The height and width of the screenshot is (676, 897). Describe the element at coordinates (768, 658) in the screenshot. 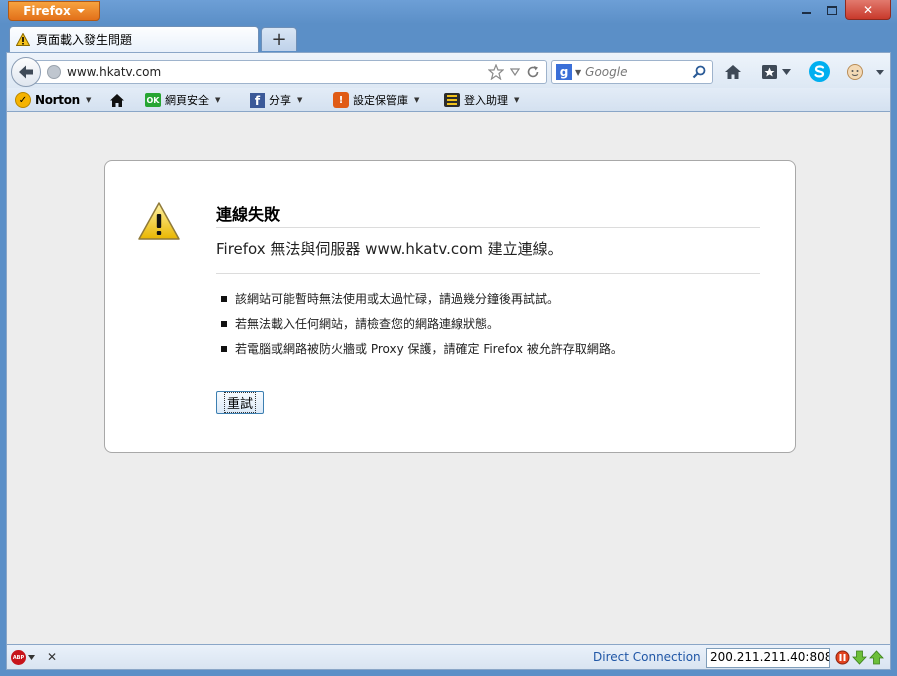

I see `proxy-address-field: 200.211.211.40:8080` at that location.